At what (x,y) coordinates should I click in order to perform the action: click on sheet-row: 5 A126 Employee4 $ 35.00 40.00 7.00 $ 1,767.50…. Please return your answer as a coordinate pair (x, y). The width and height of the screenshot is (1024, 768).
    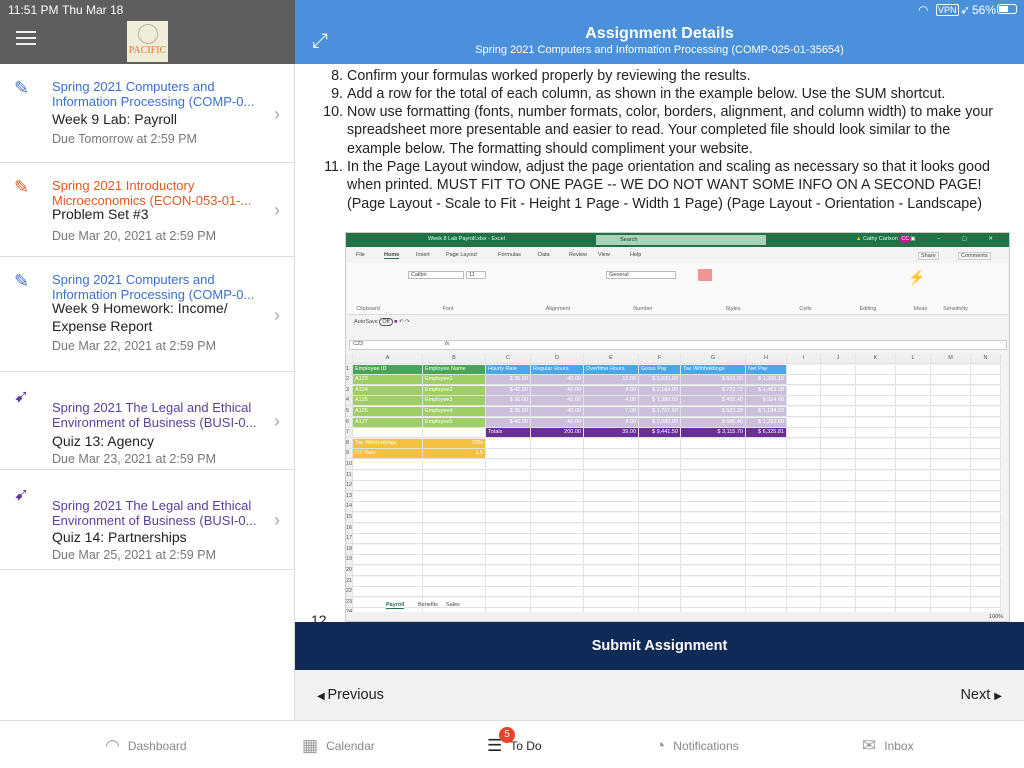
    Looking at the image, I should click on (673, 412).